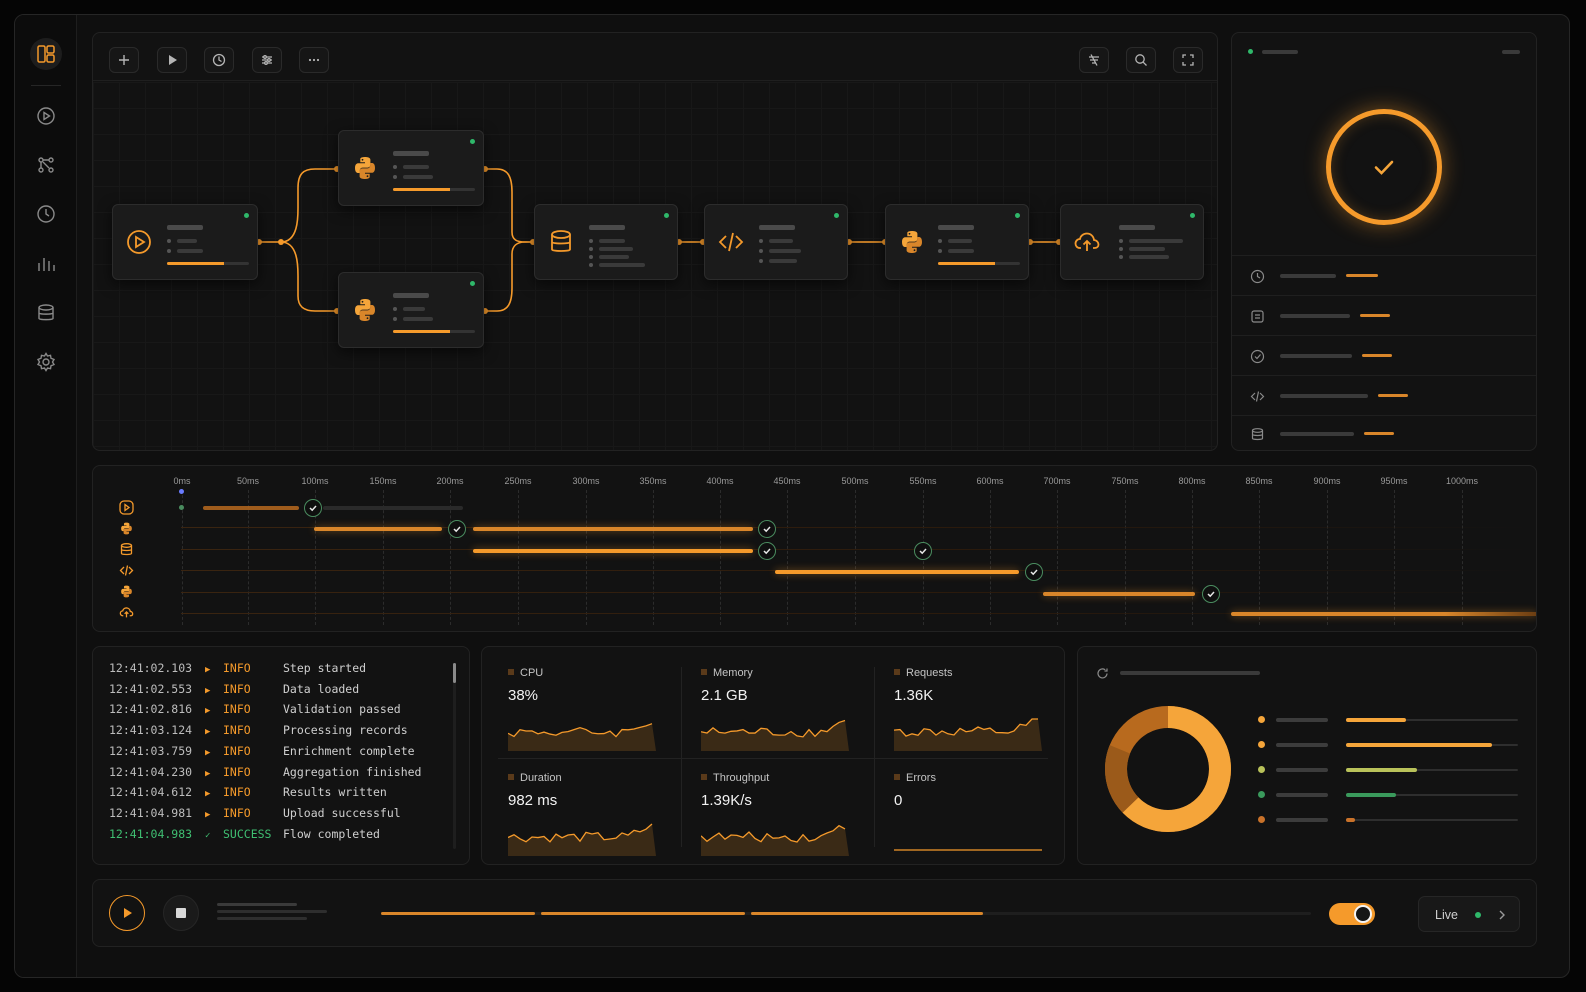  I want to click on metric-duration: Duration 982 ms, so click(588, 814).